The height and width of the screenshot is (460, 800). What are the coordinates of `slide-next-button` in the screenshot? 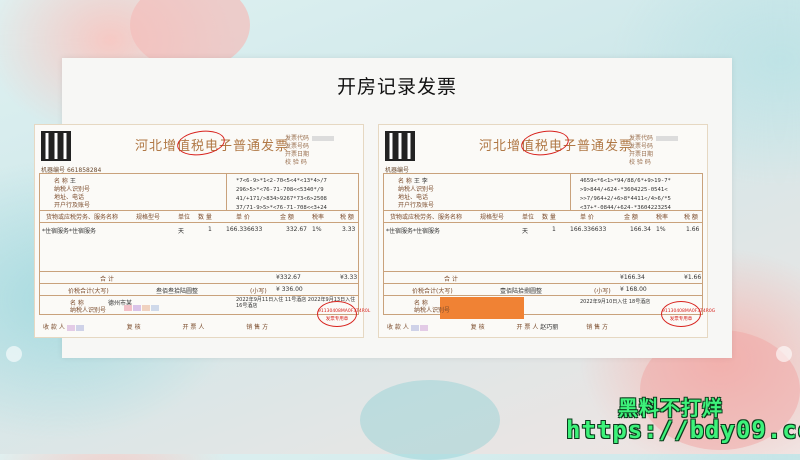 It's located at (784, 354).